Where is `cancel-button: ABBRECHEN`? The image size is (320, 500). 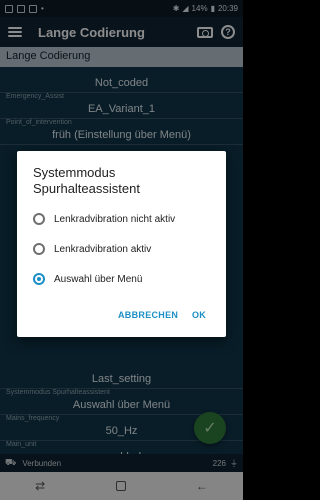 cancel-button: ABBRECHEN is located at coordinates (148, 315).